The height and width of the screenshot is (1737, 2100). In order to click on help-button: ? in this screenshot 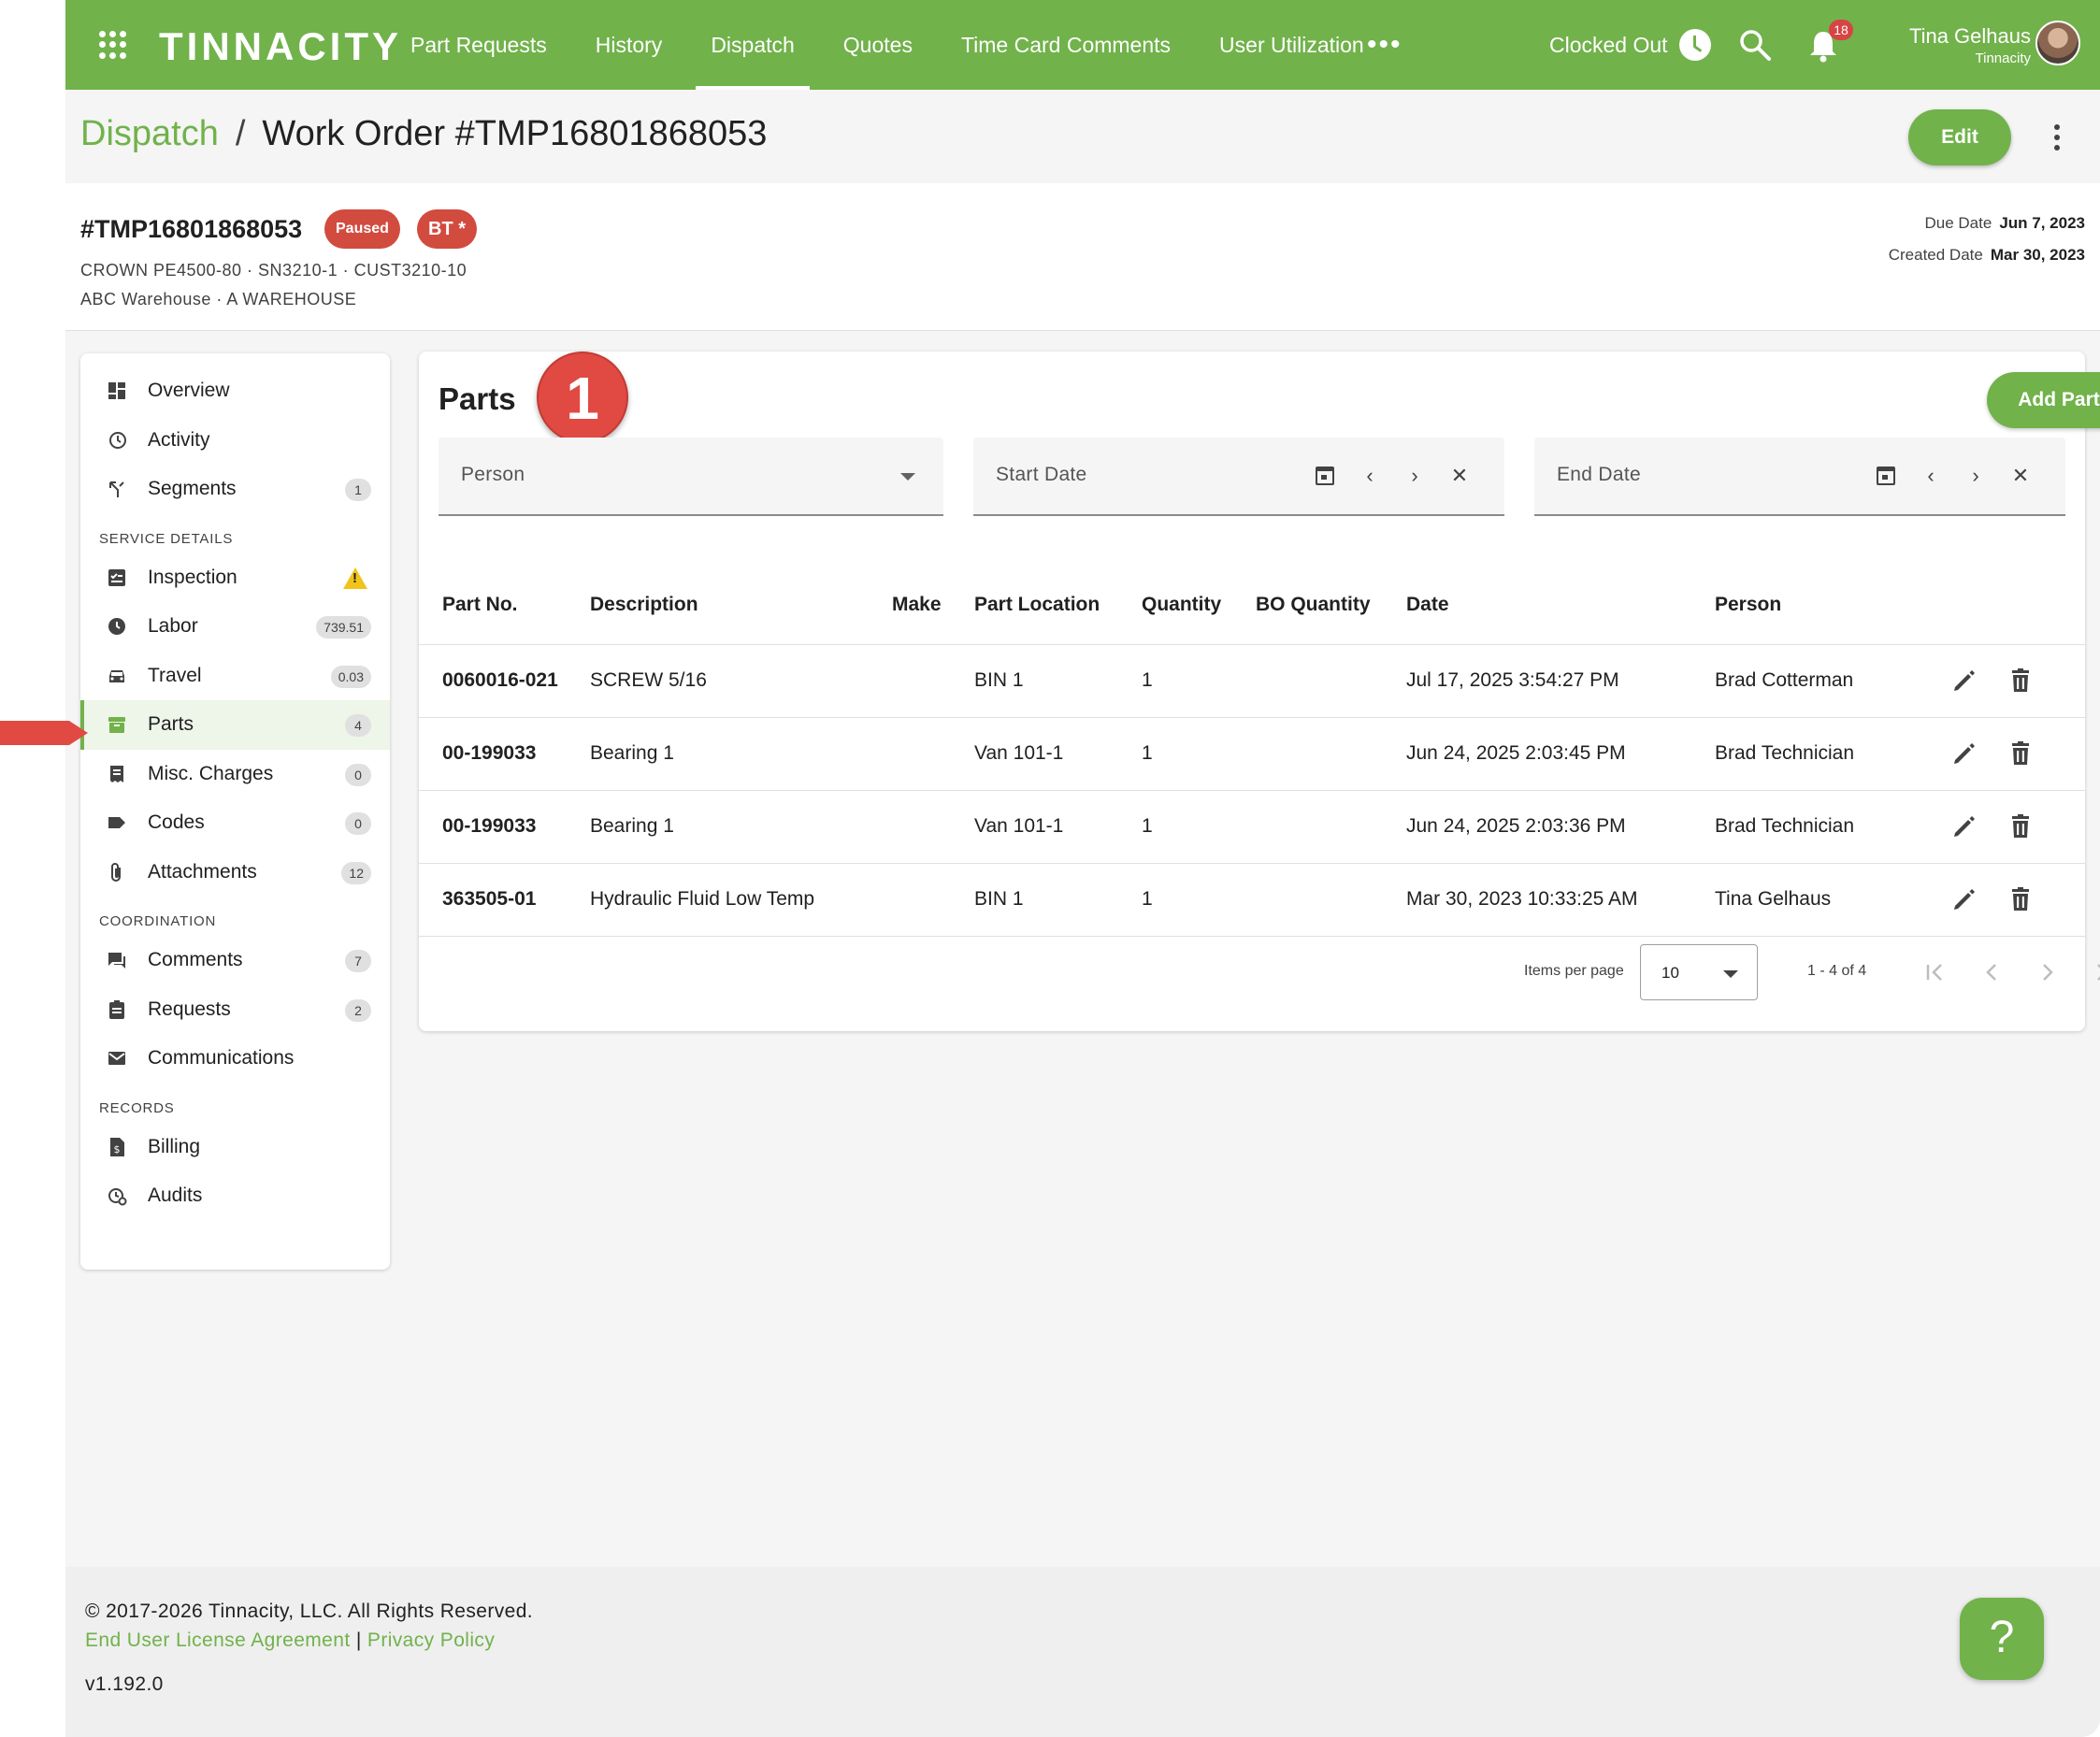, I will do `click(2002, 1639)`.